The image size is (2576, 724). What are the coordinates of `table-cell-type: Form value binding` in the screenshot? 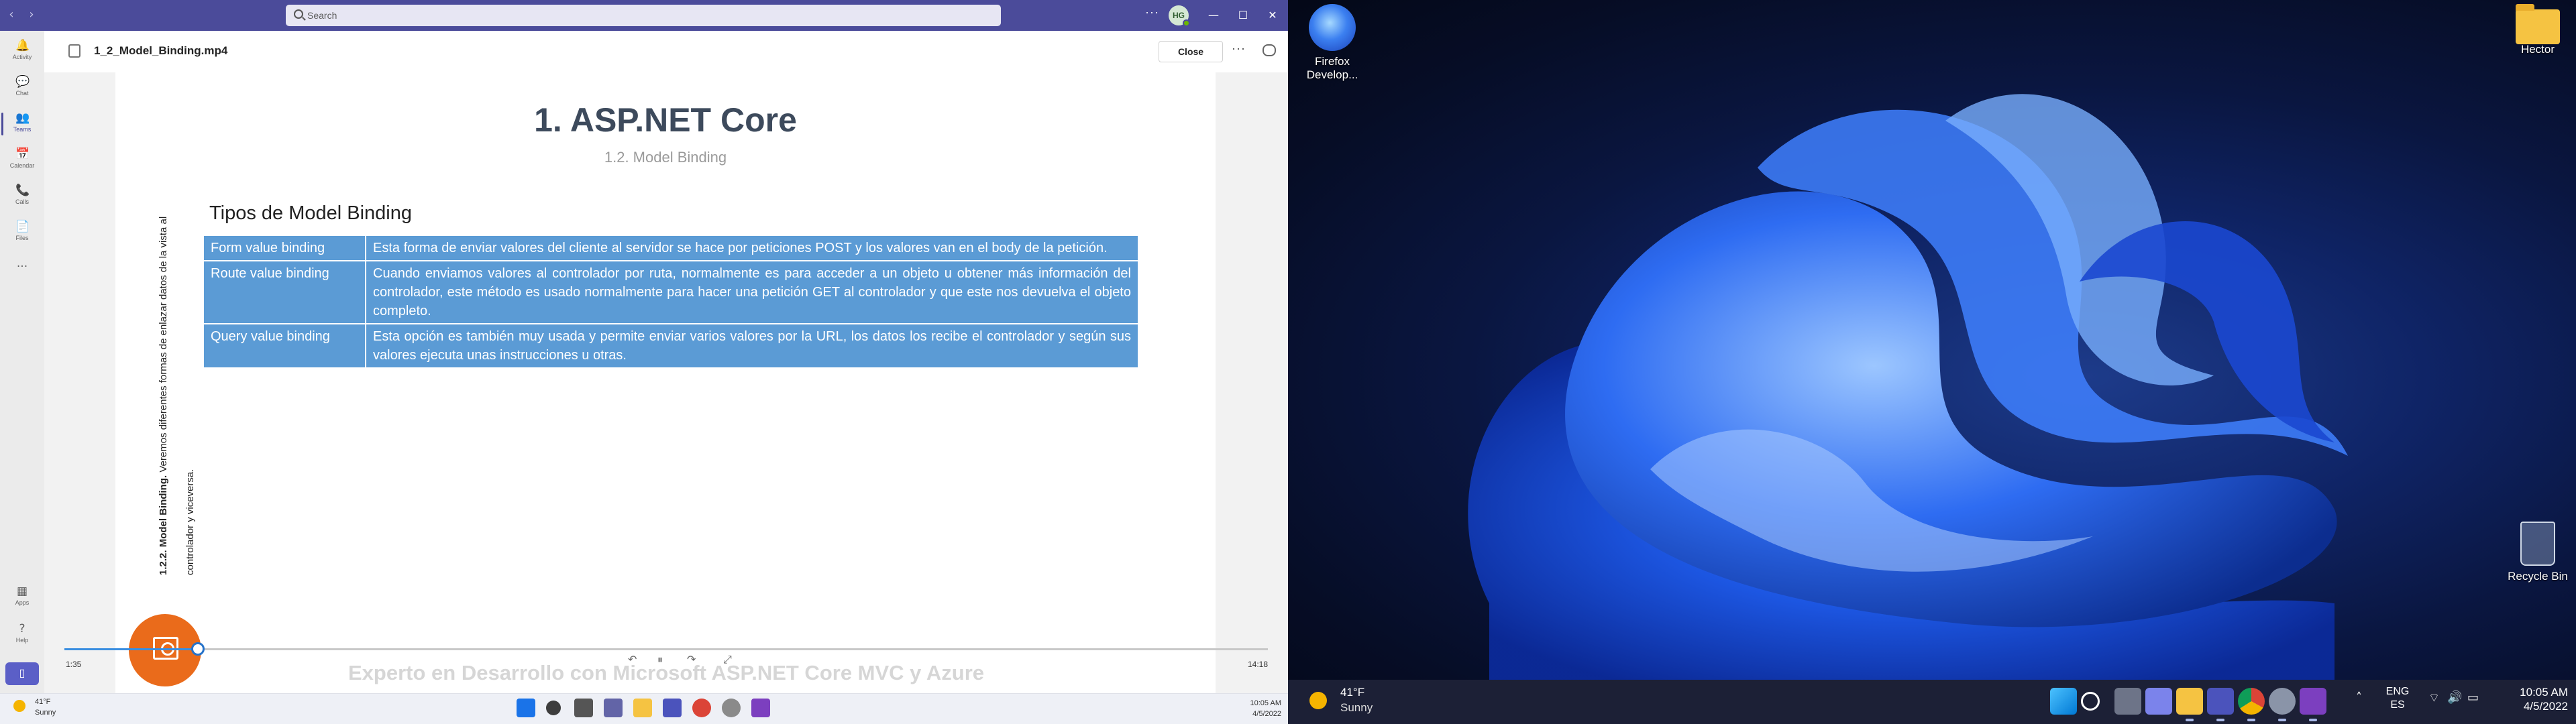 It's located at (284, 248).